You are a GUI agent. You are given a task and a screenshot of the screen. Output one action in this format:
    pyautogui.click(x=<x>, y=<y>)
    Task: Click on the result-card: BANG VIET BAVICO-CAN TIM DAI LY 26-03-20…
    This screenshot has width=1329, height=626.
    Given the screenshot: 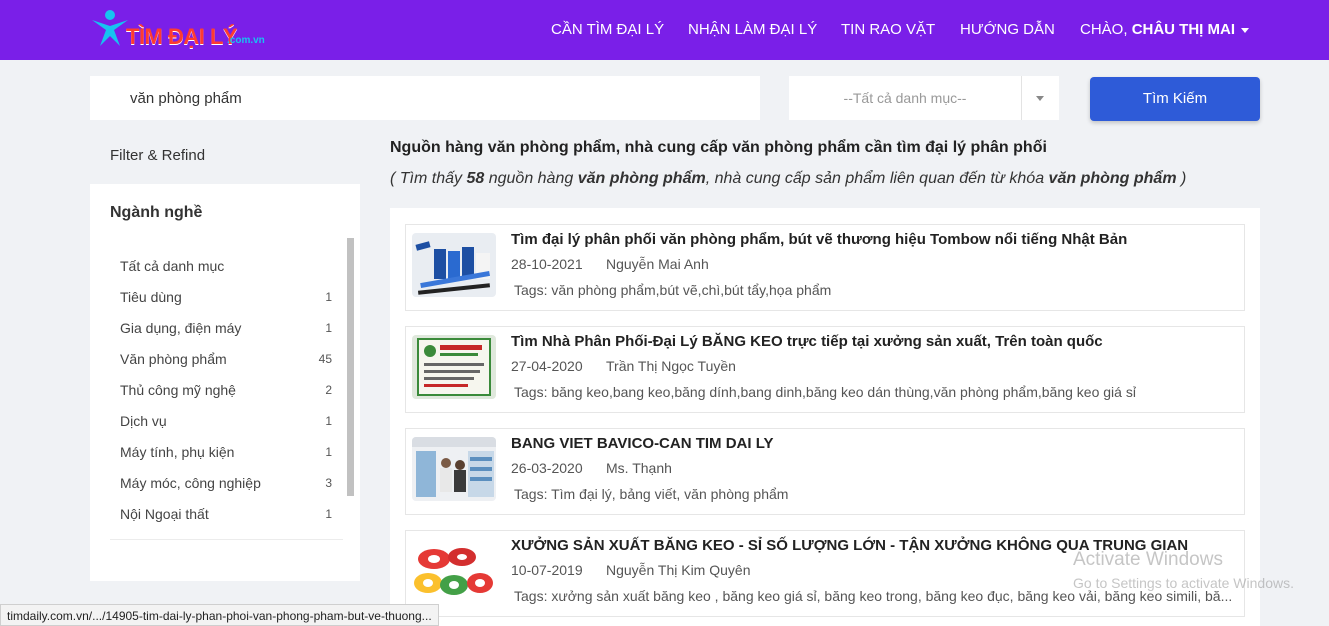 What is the action you would take?
    pyautogui.click(x=825, y=471)
    